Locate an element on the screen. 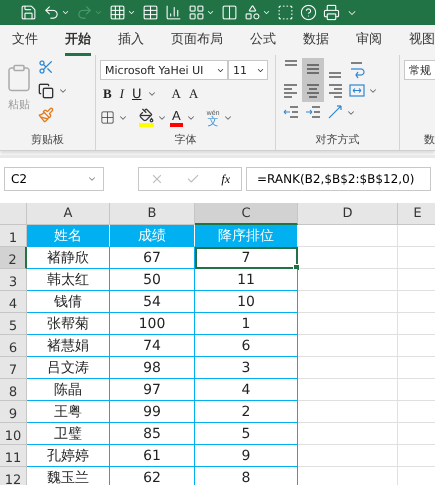 This screenshot has height=485, width=435. align-top-icon is located at coordinates (291, 63).